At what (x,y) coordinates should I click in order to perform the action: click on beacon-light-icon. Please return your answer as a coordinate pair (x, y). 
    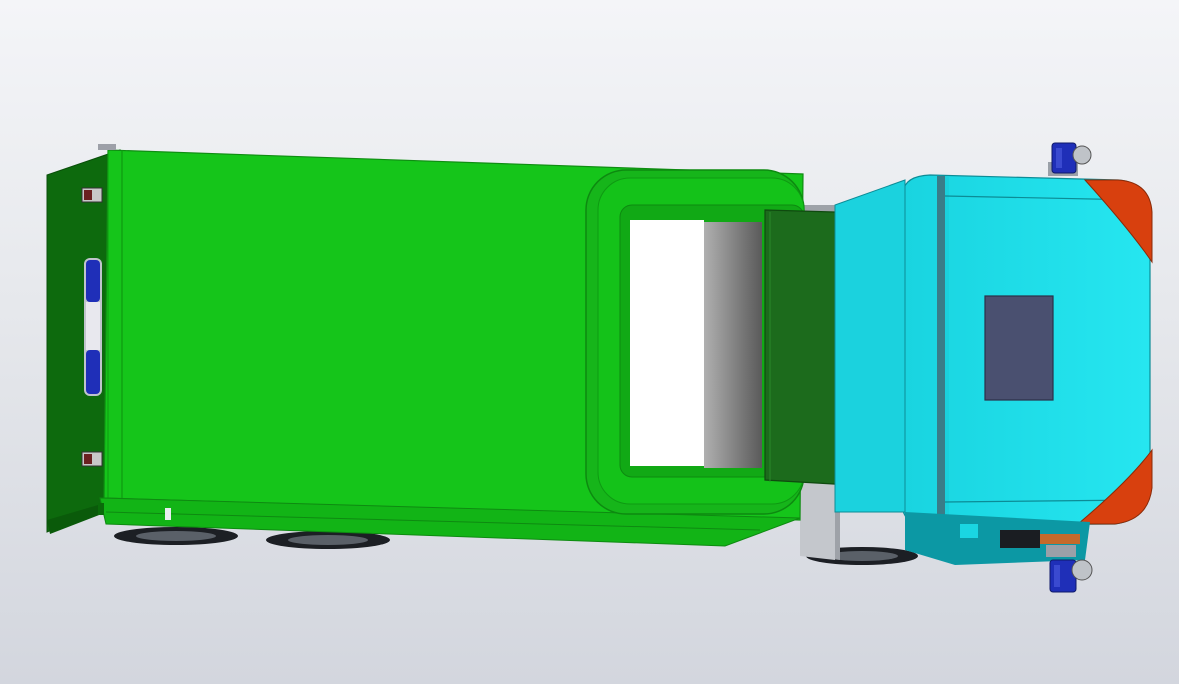
    Looking at the image, I should click on (1070, 159).